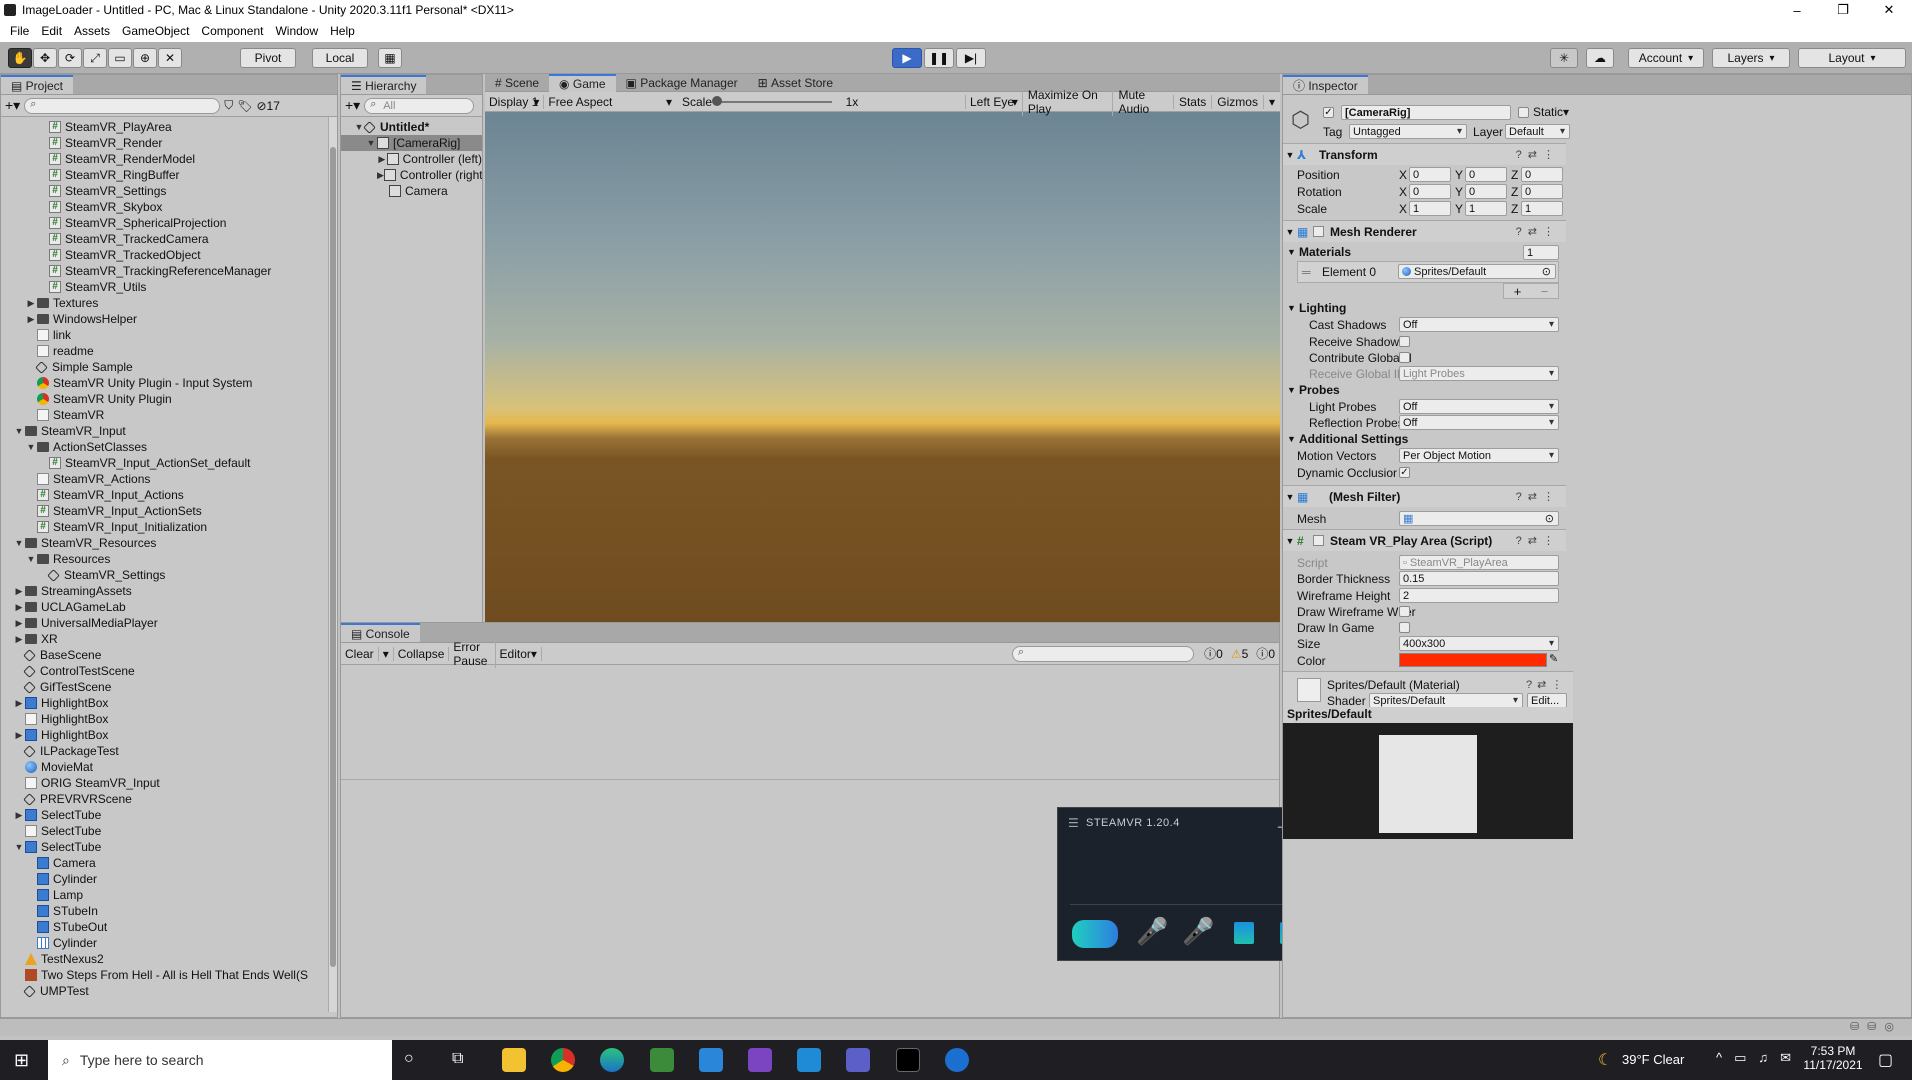 This screenshot has height=1080, width=1912. I want to click on mesh-renderer-enabled-checkbox, so click(1318, 231).